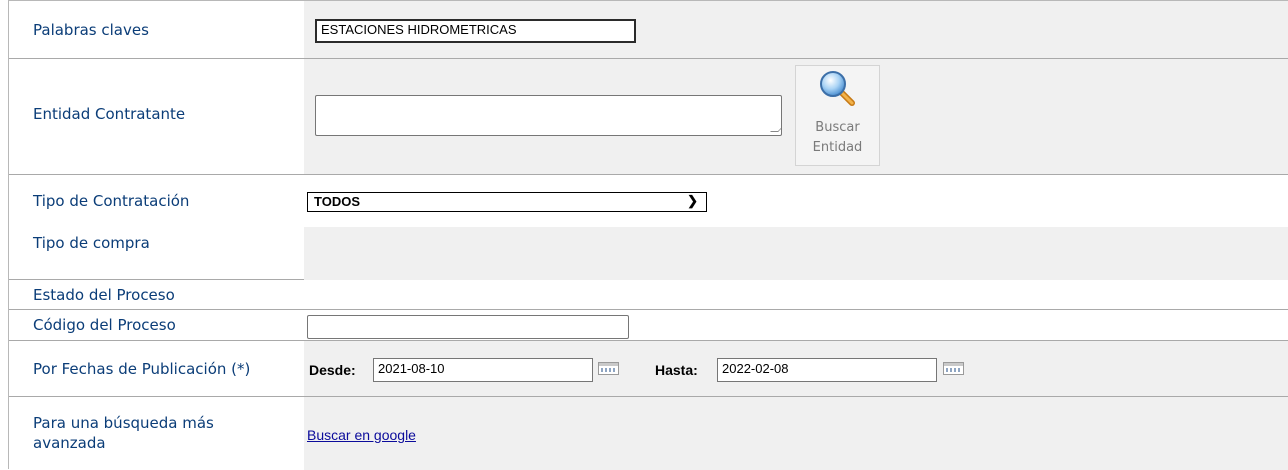 Image resolution: width=1288 pixels, height=470 pixels. I want to click on advanced-label-line1: Para una búsqueda más, so click(123, 423).